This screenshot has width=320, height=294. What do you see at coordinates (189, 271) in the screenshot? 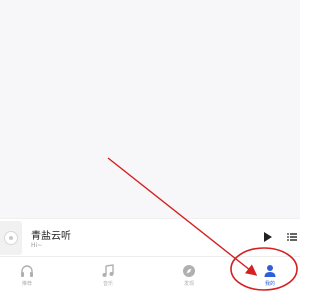
I see `compass-icon` at bounding box center [189, 271].